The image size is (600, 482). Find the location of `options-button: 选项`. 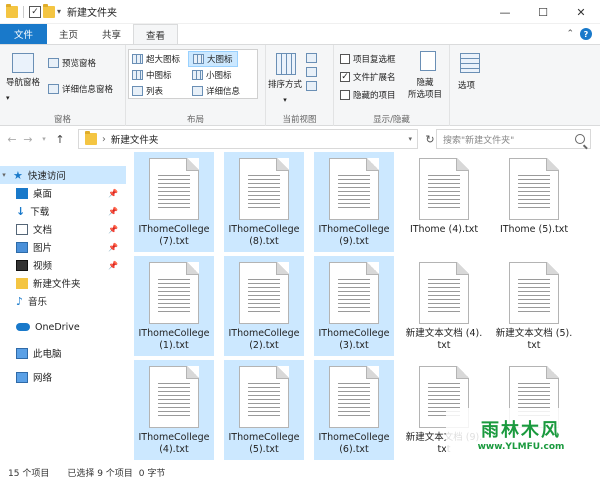

options-button: 选项 is located at coordinates (466, 85).